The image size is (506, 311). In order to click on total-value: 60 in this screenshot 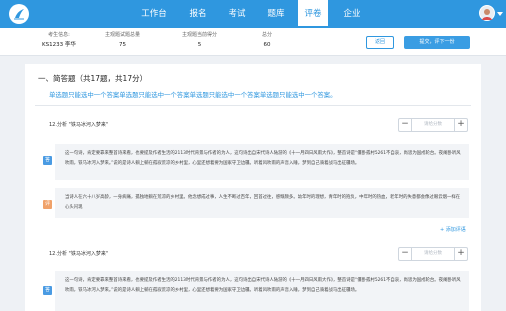, I will do `click(267, 45)`.